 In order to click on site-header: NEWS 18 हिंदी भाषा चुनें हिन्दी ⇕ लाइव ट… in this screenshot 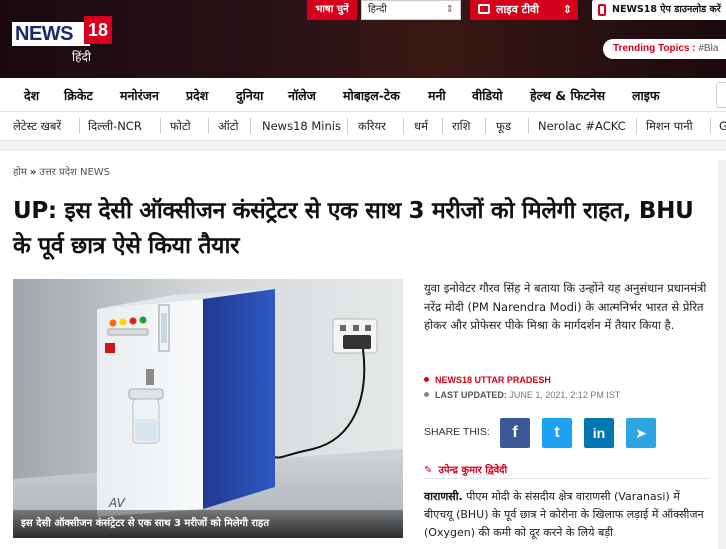, I will do `click(363, 39)`.